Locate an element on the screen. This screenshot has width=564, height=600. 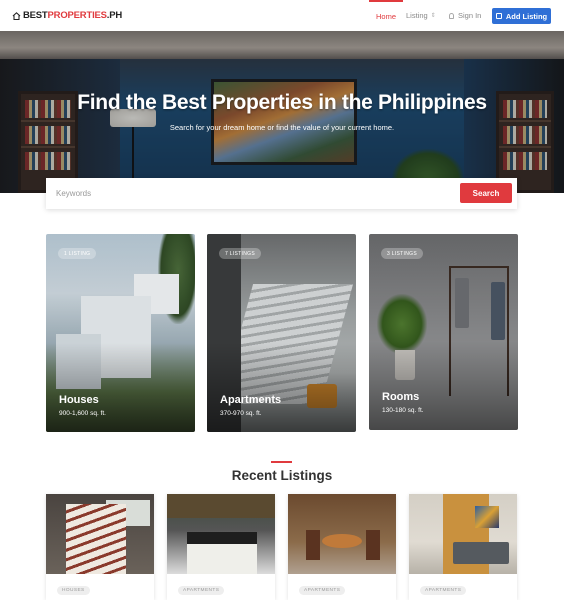
category-name: Houses is located at coordinates (79, 400).